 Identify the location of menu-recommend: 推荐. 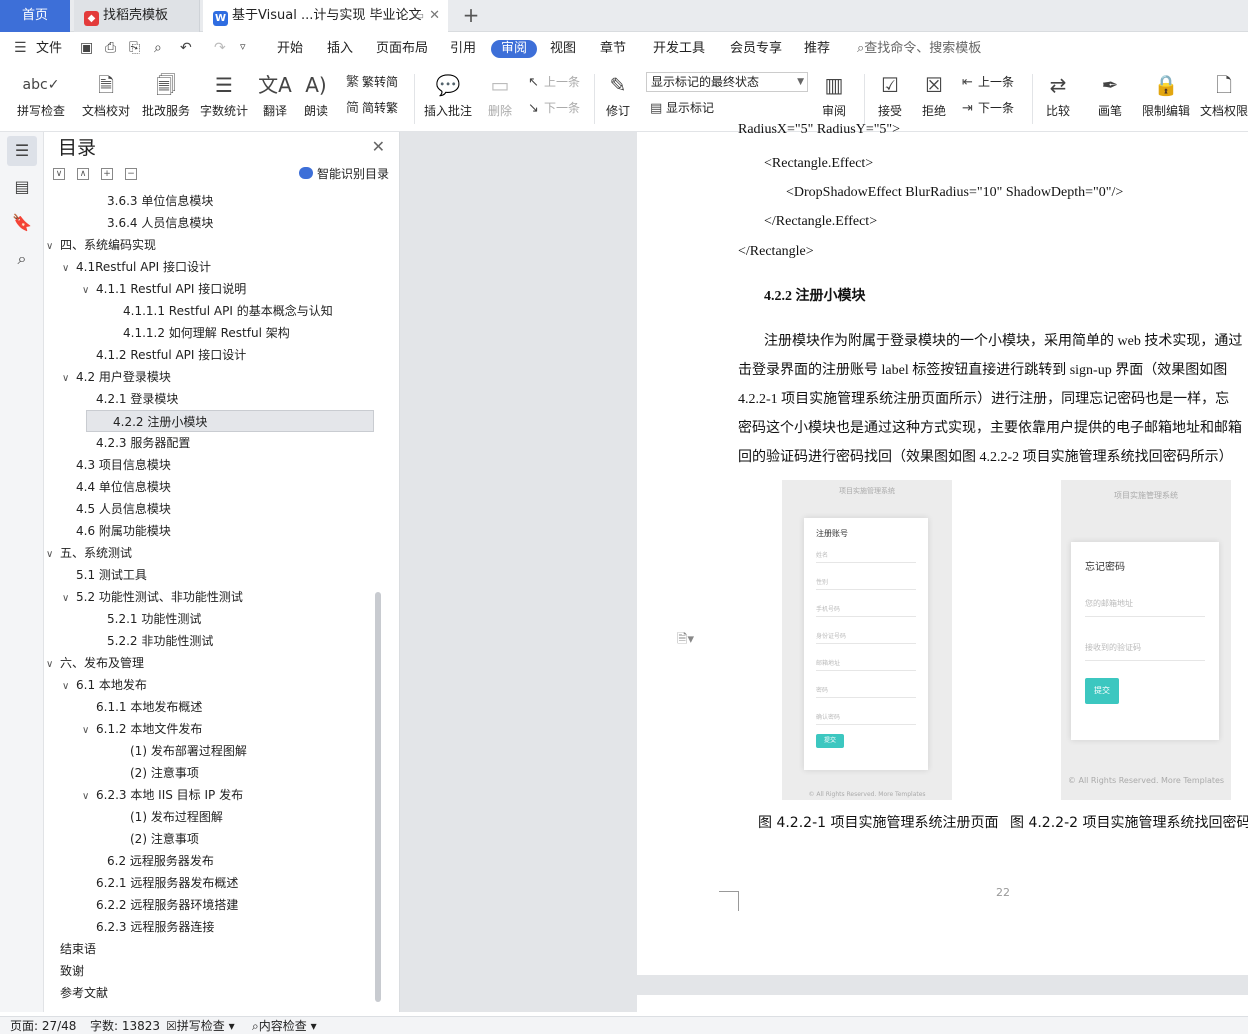
(817, 49).